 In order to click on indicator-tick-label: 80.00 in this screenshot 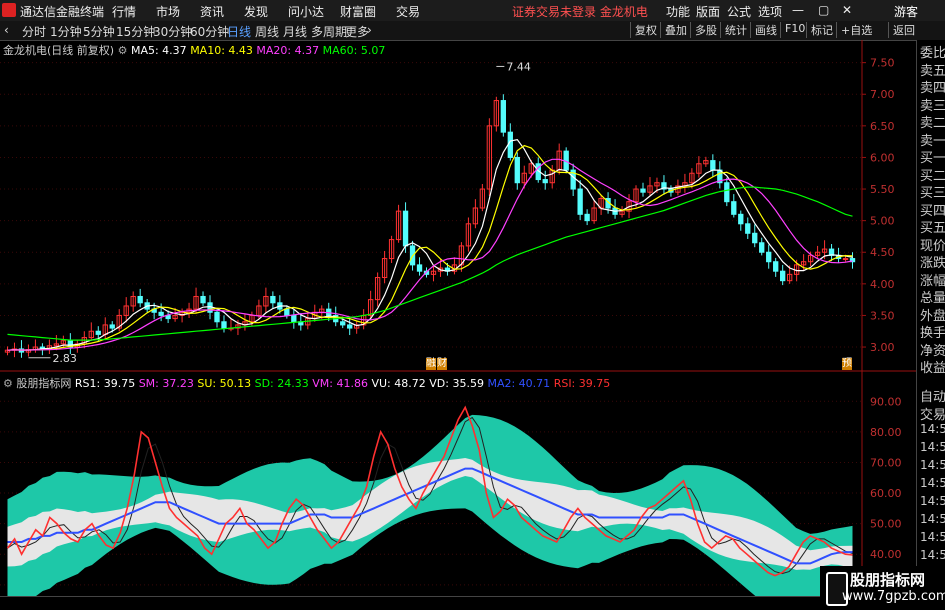, I will do `click(886, 432)`.